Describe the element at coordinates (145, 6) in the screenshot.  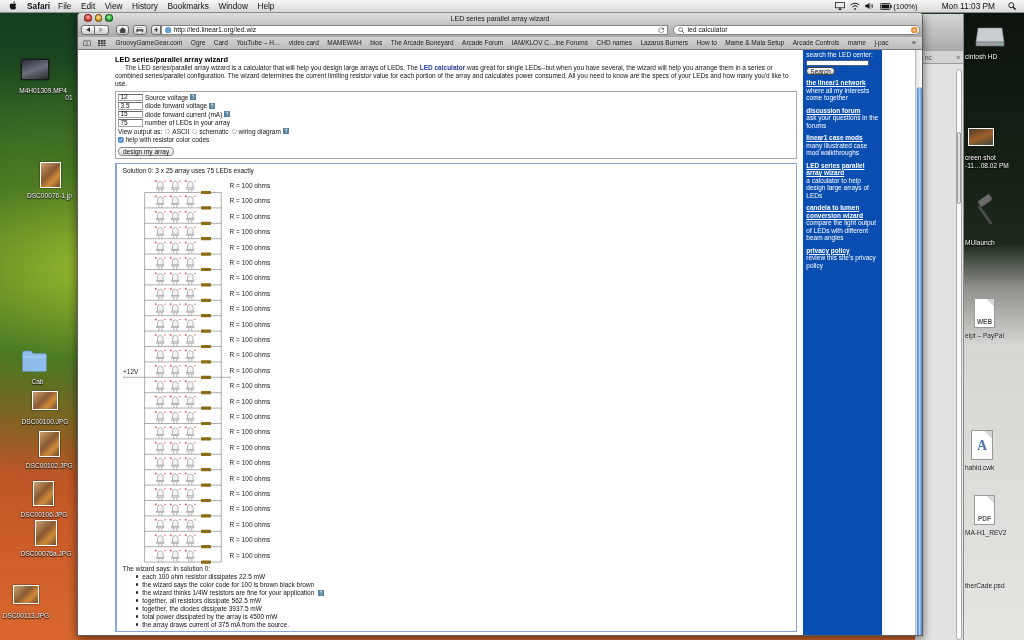
I see `menu-item: History` at that location.